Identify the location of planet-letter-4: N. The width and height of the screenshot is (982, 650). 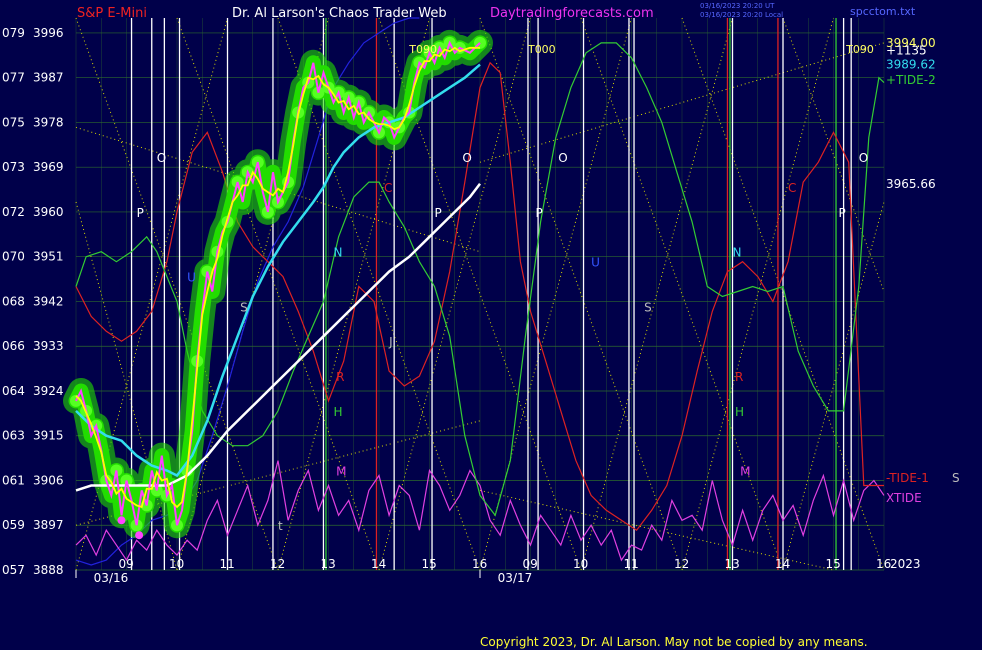
(338, 253).